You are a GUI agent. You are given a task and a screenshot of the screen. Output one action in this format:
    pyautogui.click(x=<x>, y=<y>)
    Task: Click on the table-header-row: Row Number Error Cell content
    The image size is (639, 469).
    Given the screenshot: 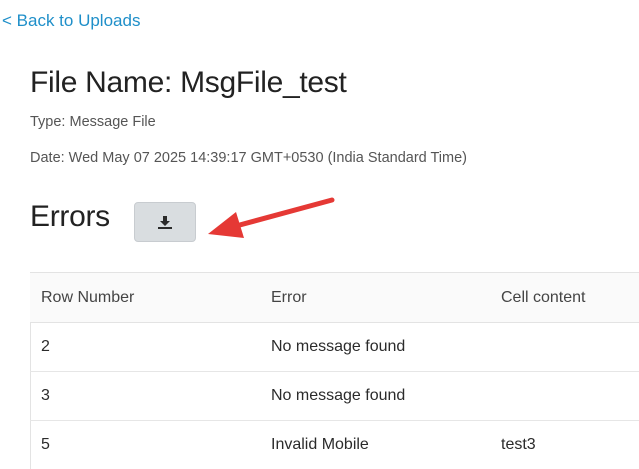 What is the action you would take?
    pyautogui.click(x=334, y=297)
    